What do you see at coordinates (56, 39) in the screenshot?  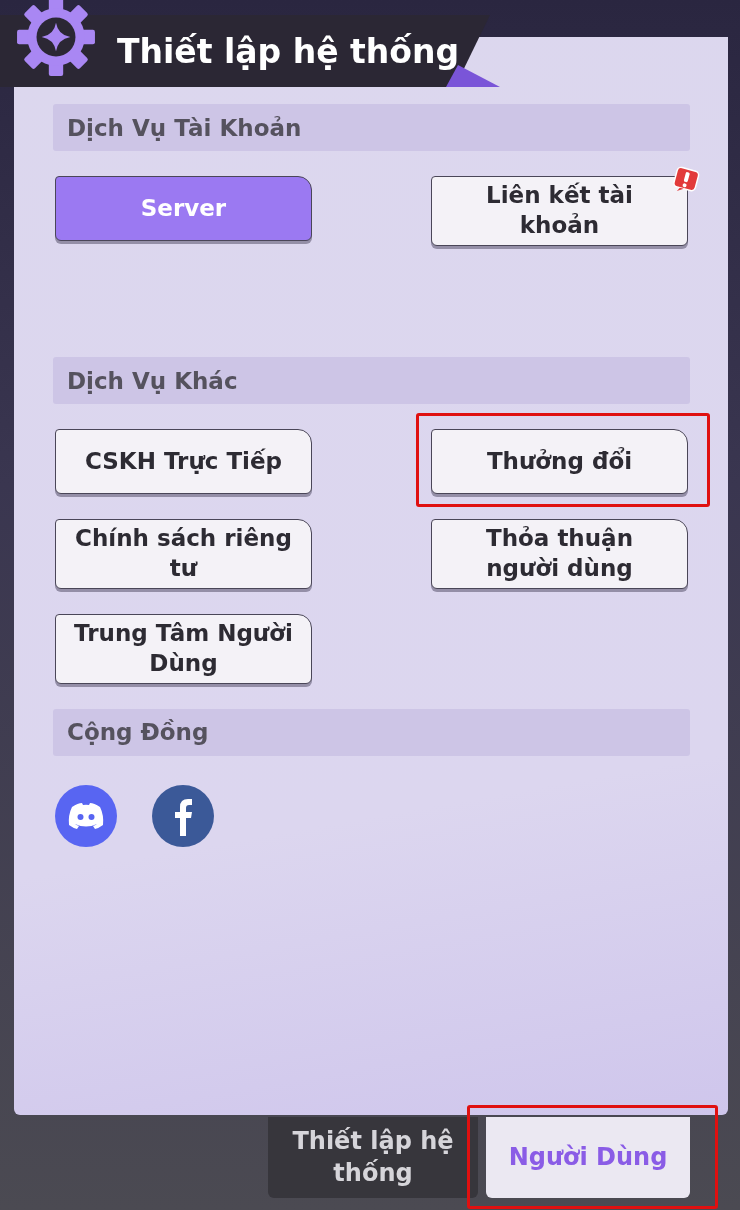 I see `gear-icon` at bounding box center [56, 39].